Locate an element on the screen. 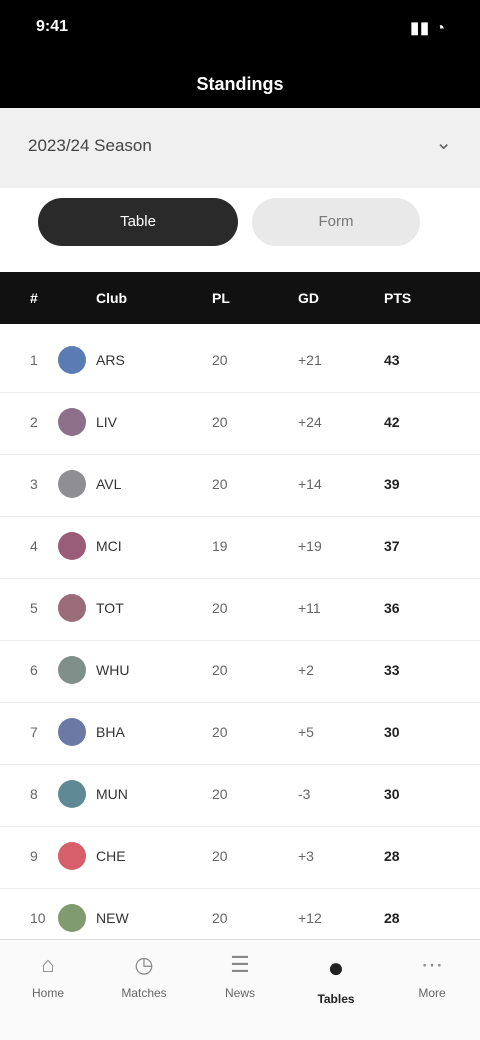 Image resolution: width=480 pixels, height=1040 pixels. bottom-nav: ⌂ Home ◷ Matches ☰ News ● Tables ⋯ More is located at coordinates (240, 989).